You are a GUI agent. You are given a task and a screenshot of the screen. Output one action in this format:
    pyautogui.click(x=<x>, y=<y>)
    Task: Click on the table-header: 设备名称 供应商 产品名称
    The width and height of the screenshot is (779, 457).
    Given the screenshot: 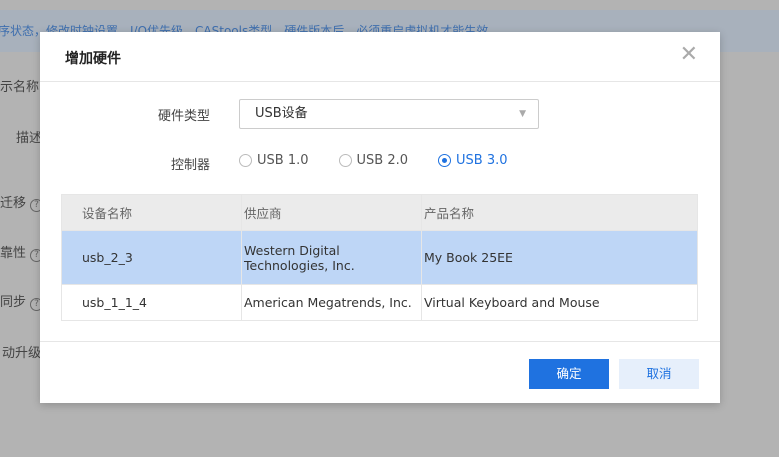 What is the action you would take?
    pyautogui.click(x=379, y=212)
    